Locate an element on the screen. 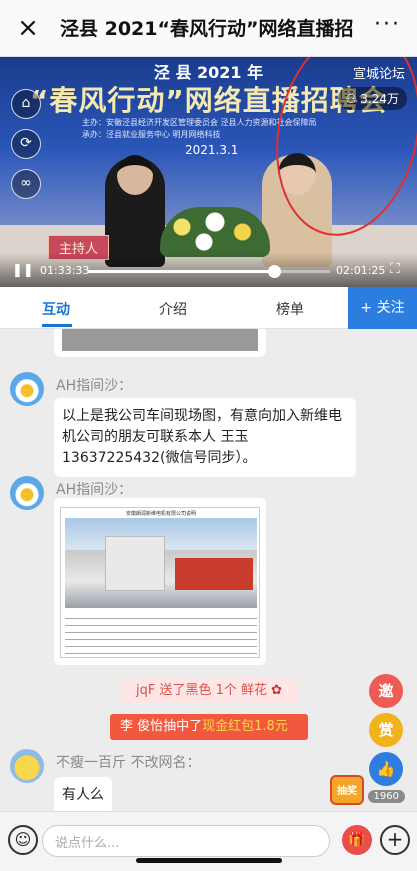  tab-interact: 互动 is located at coordinates (56, 309).